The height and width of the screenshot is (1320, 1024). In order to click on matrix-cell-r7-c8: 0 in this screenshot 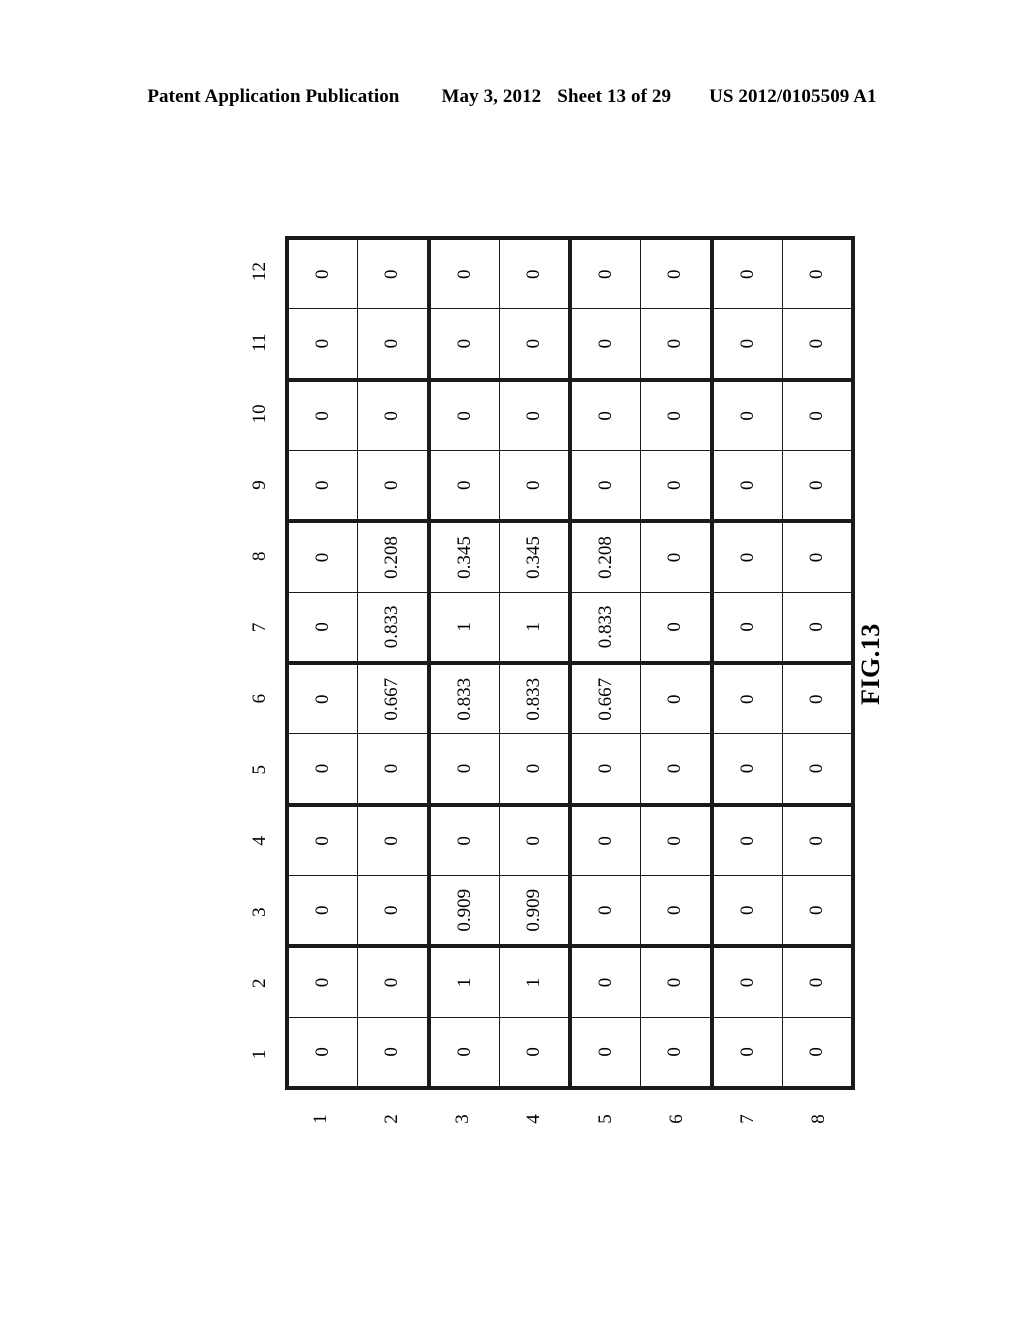, I will do `click(747, 557)`.